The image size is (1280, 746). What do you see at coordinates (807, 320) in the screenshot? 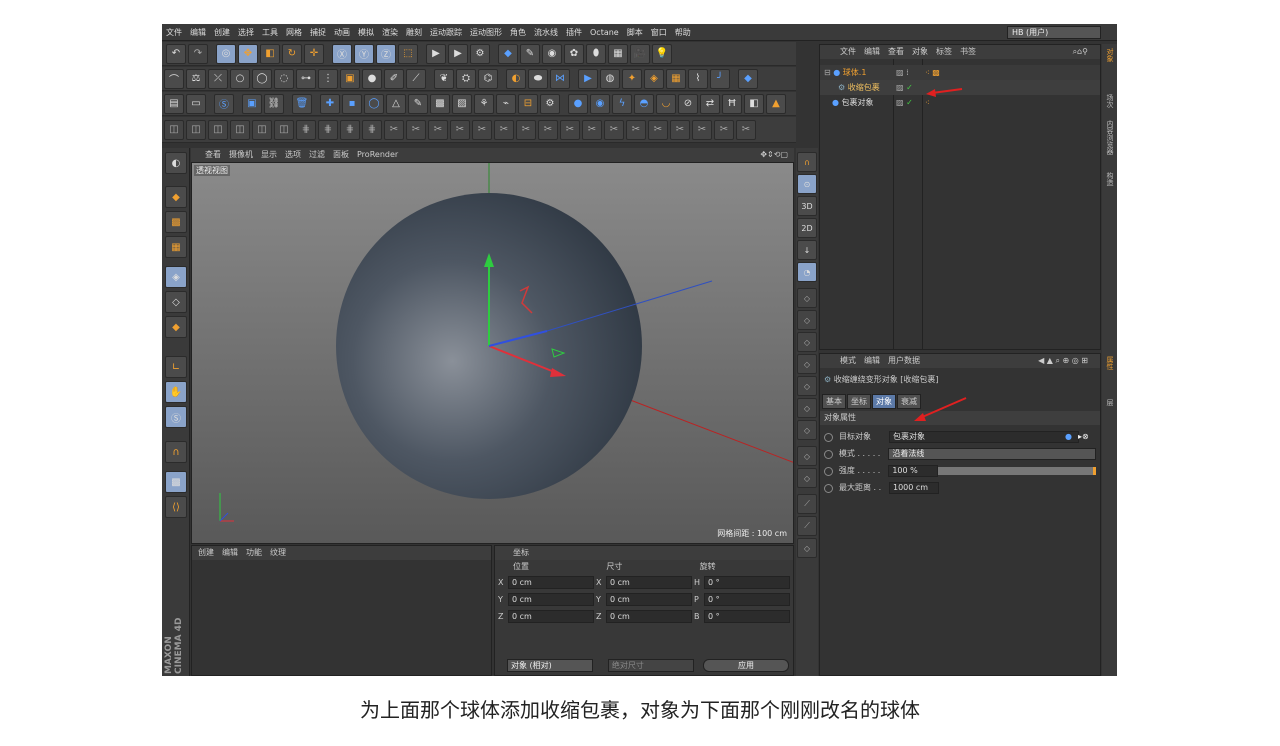
I see `snap-edge-icon: ◇` at bounding box center [807, 320].